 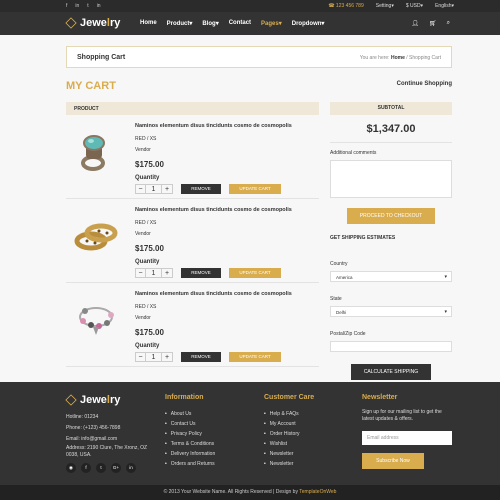 What do you see at coordinates (339, 264) in the screenshot?
I see `country-label: Country` at bounding box center [339, 264].